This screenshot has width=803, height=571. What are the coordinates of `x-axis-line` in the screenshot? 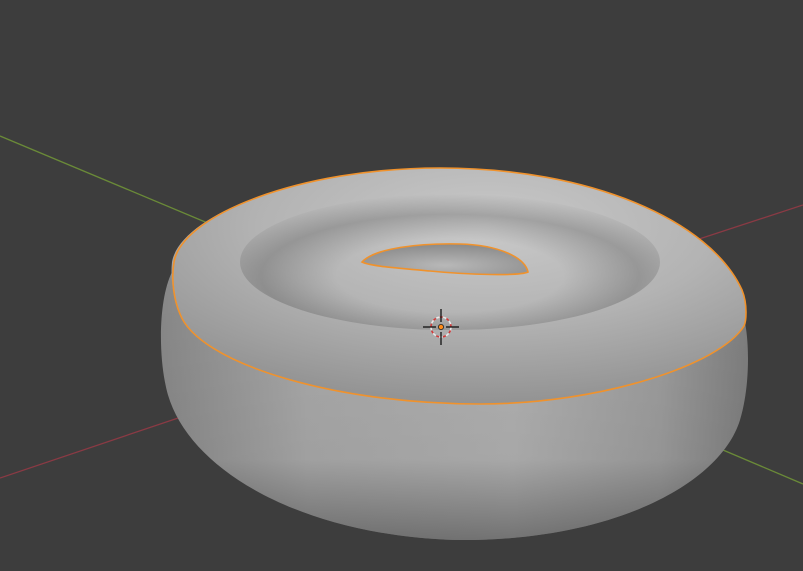 It's located at (746, 223).